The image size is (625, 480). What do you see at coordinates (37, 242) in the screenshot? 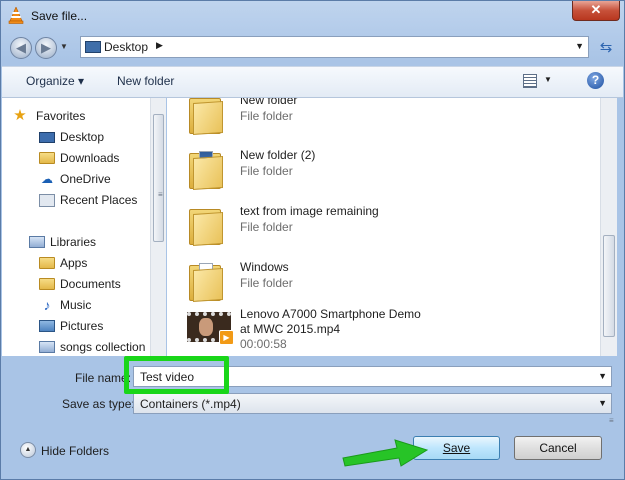
I see `libraries-icon` at bounding box center [37, 242].